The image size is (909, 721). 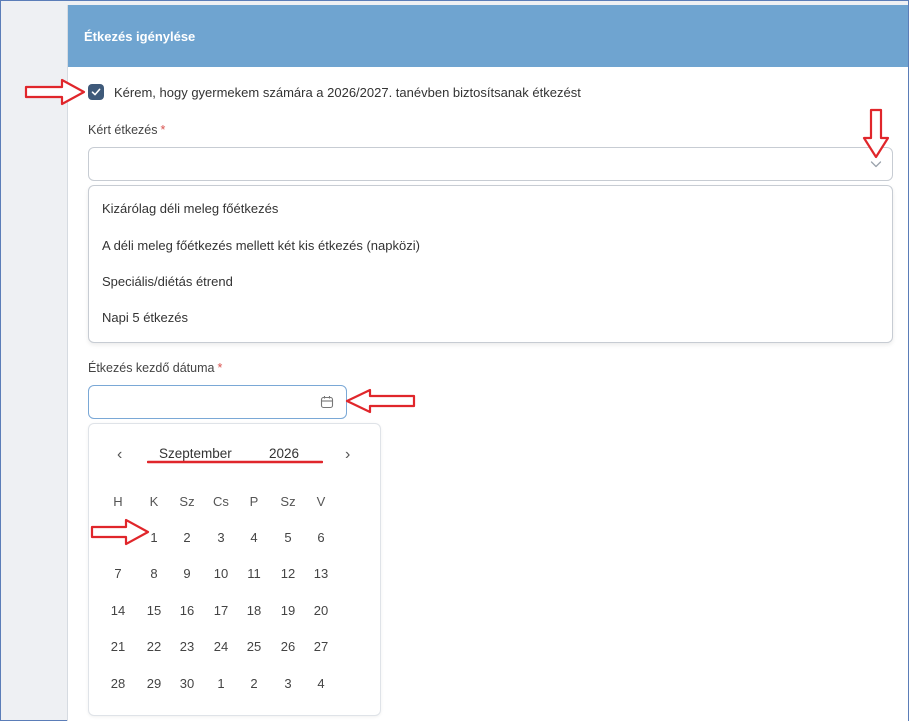 What do you see at coordinates (187, 610) in the screenshot?
I see `calendar-day: 16` at bounding box center [187, 610].